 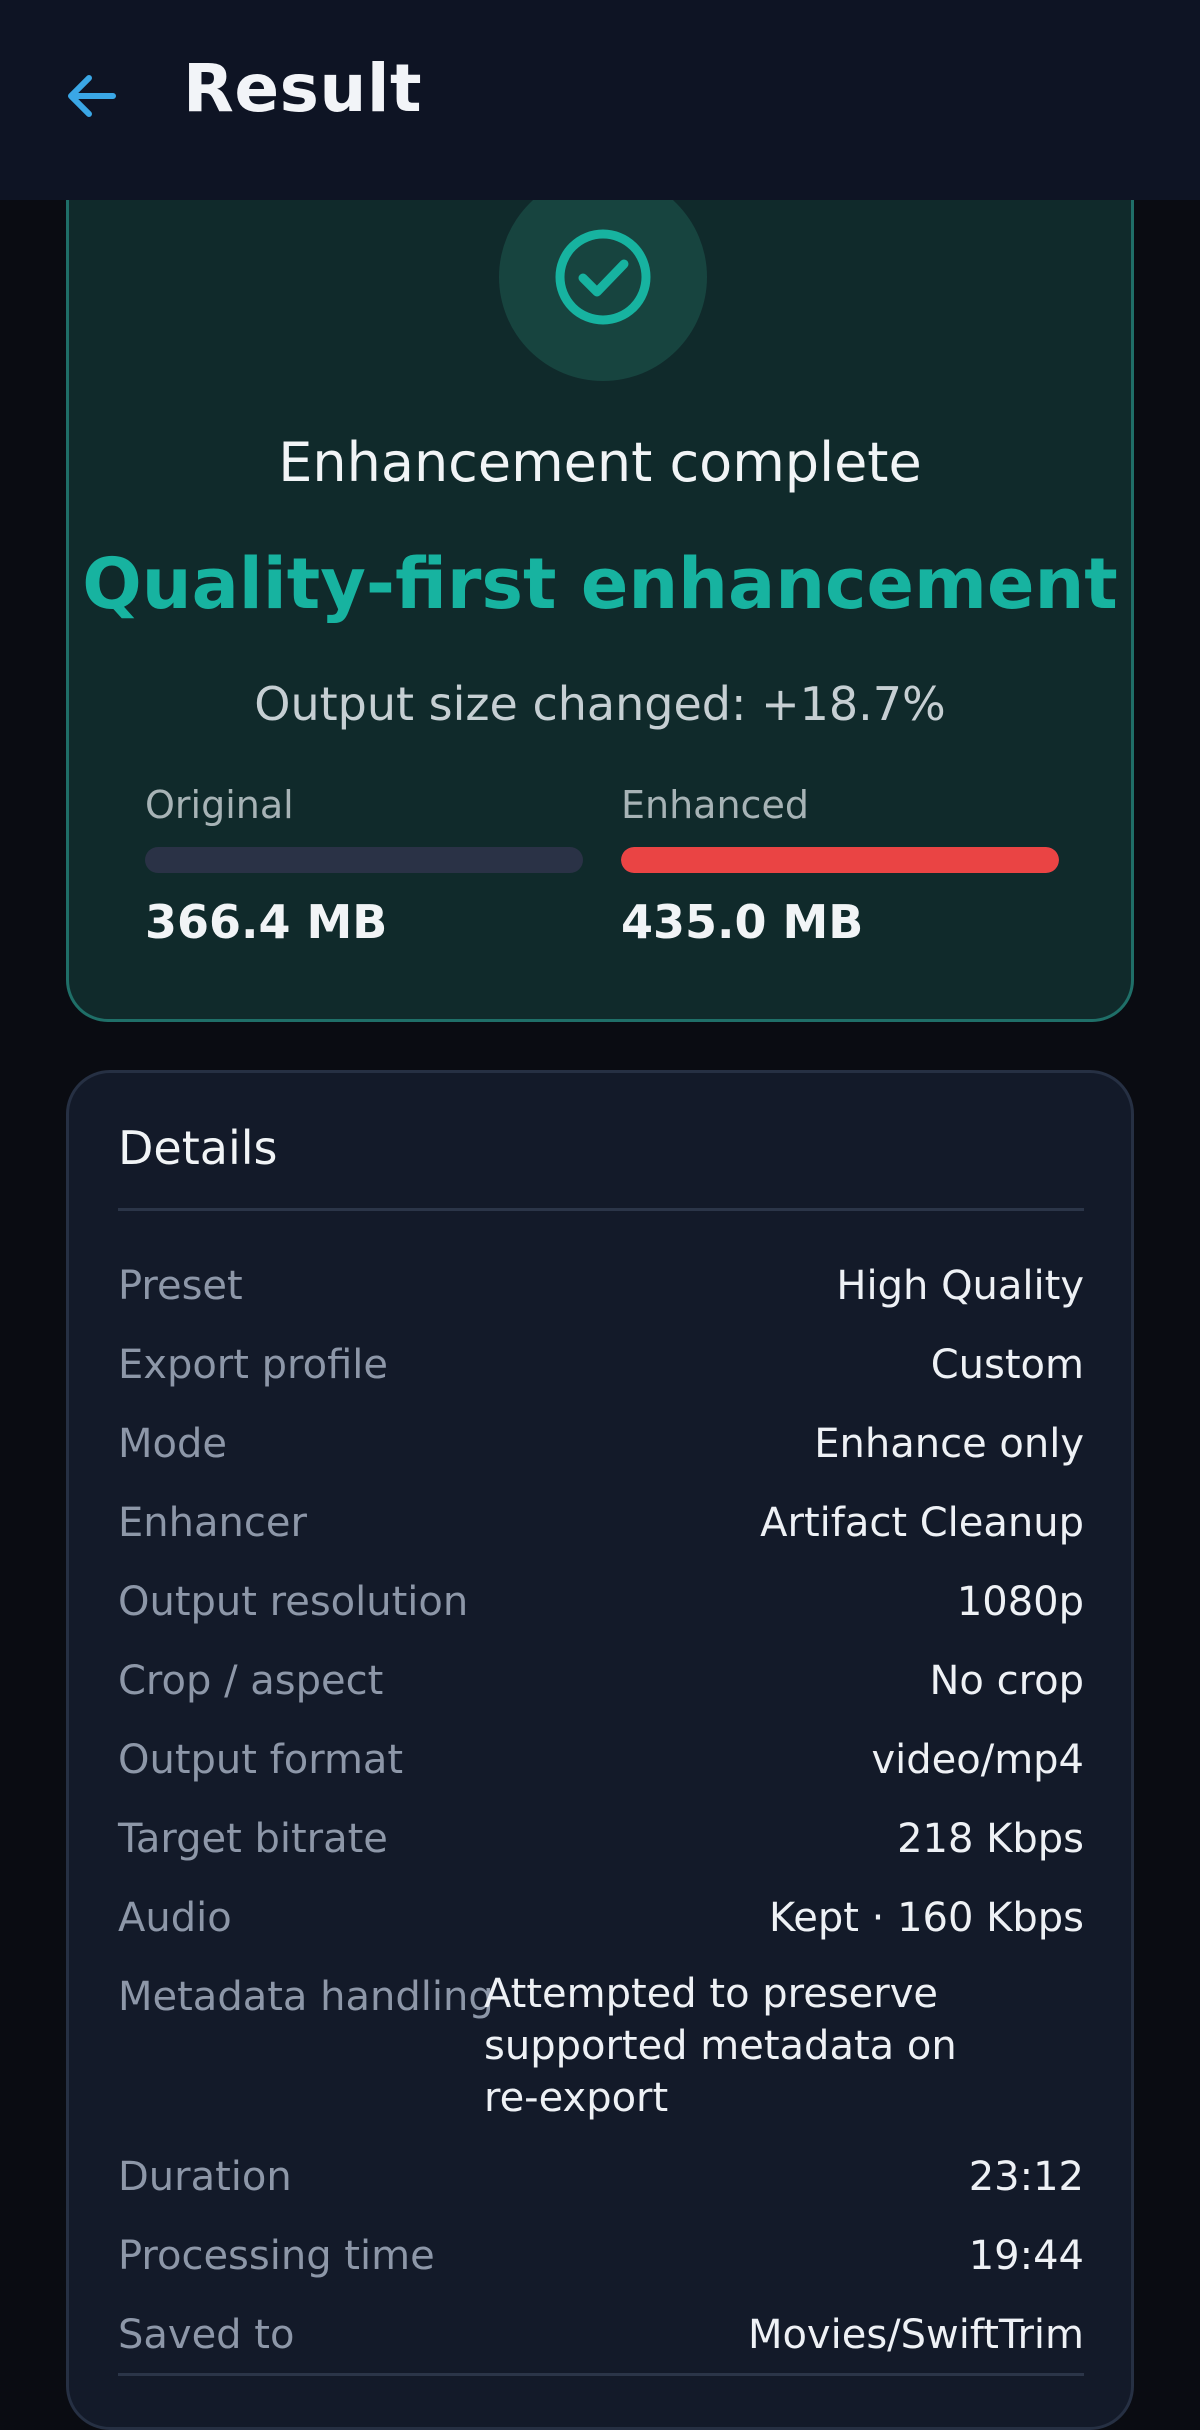 What do you see at coordinates (922, 1523) in the screenshot?
I see `detail-value: Artifact Cleanup` at bounding box center [922, 1523].